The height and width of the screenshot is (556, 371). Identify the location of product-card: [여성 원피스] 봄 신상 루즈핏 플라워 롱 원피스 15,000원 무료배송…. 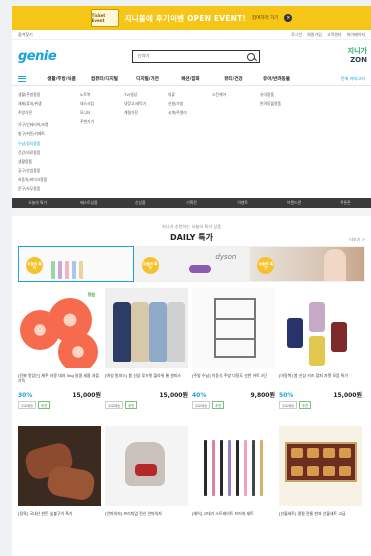
(146, 357).